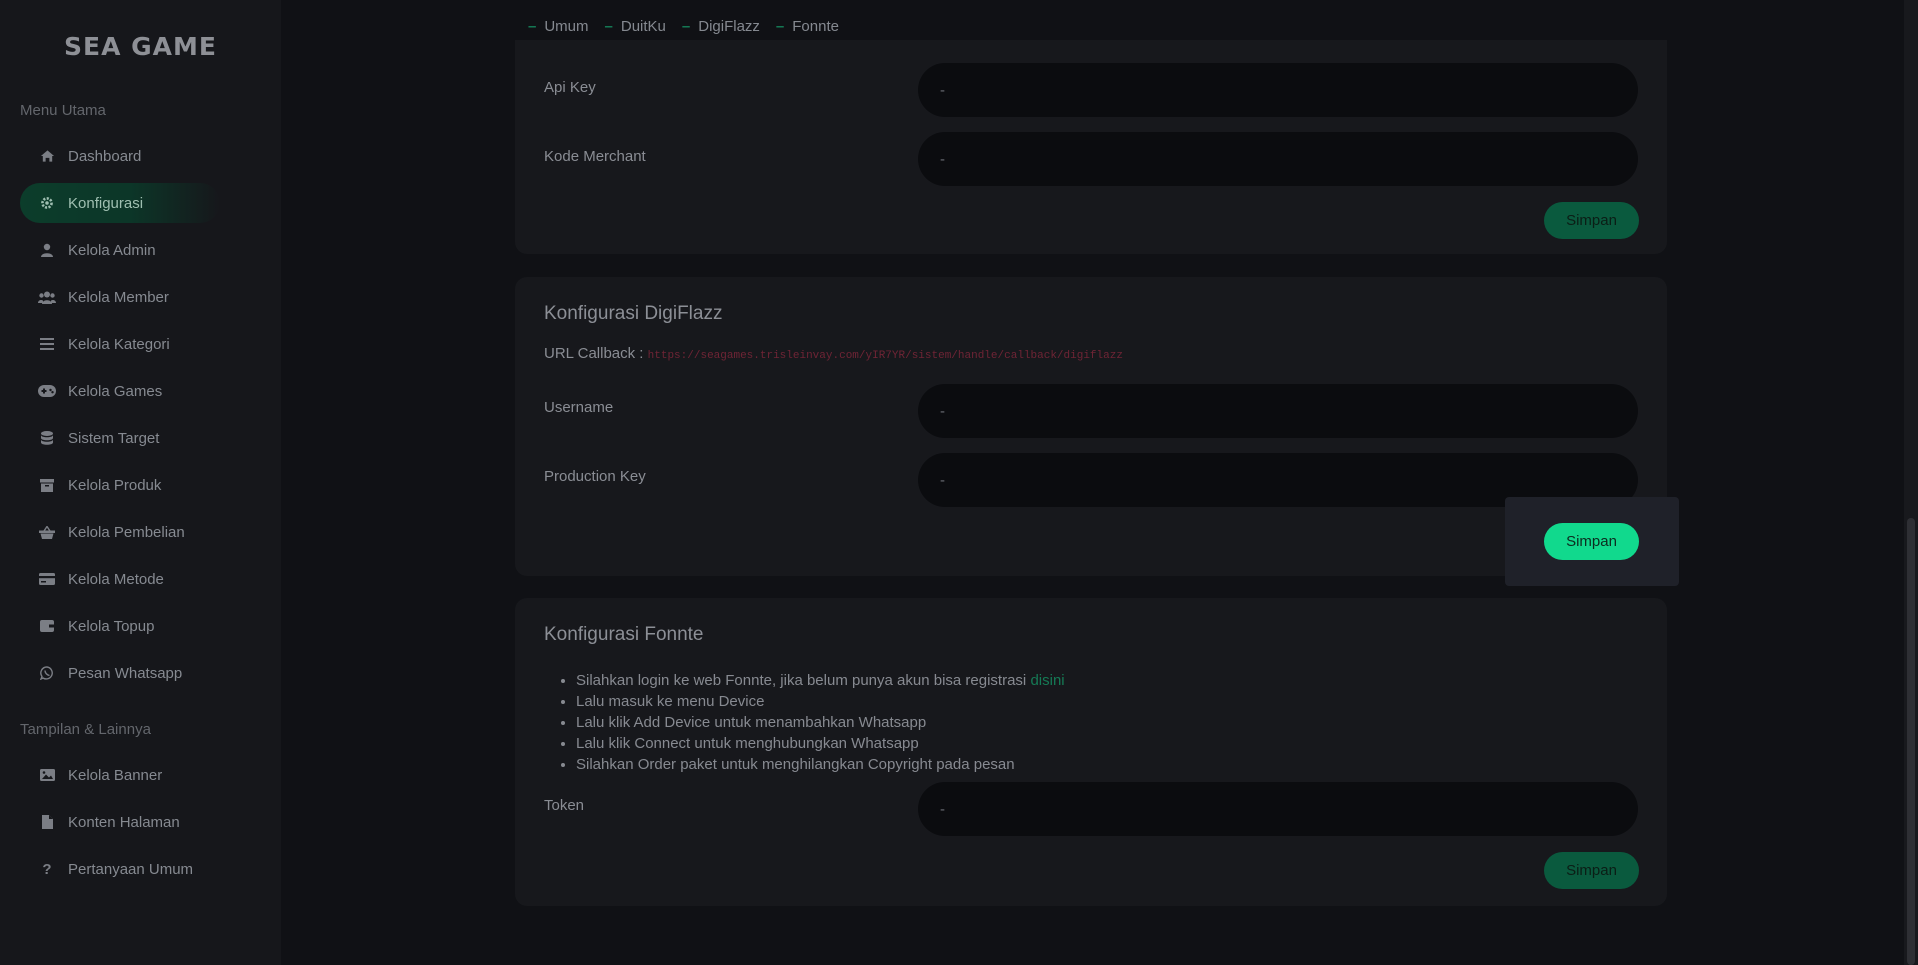 The image size is (1918, 965). I want to click on sidebar-item-kelola-topup: Kelola Topup, so click(120, 626).